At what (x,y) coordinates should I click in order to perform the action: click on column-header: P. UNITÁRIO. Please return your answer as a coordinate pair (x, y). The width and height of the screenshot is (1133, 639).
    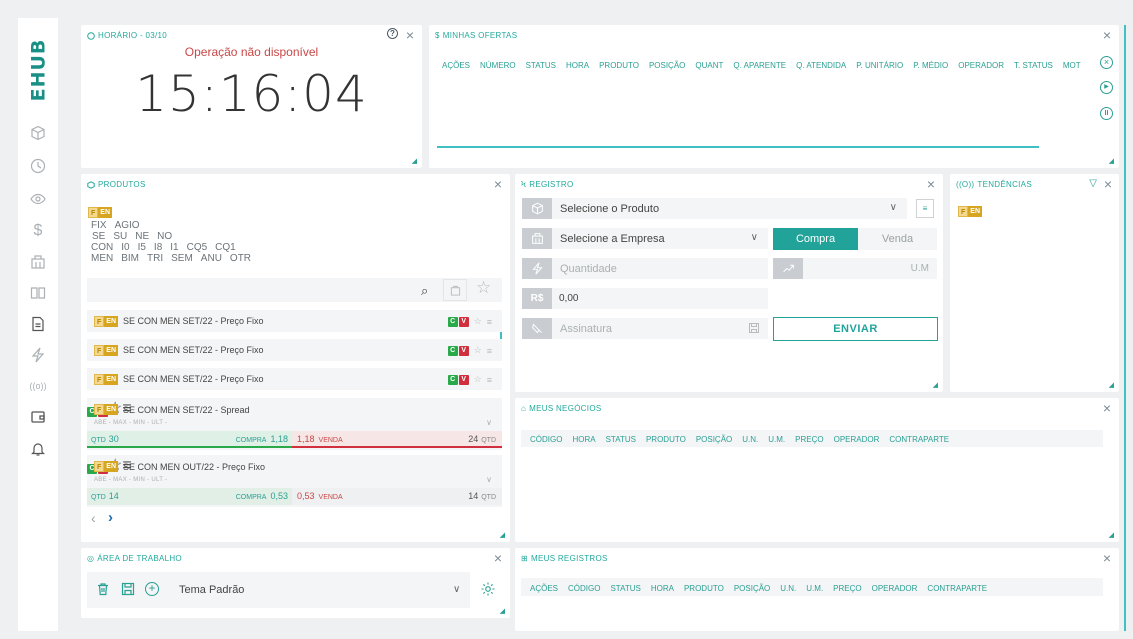
    Looking at the image, I should click on (879, 65).